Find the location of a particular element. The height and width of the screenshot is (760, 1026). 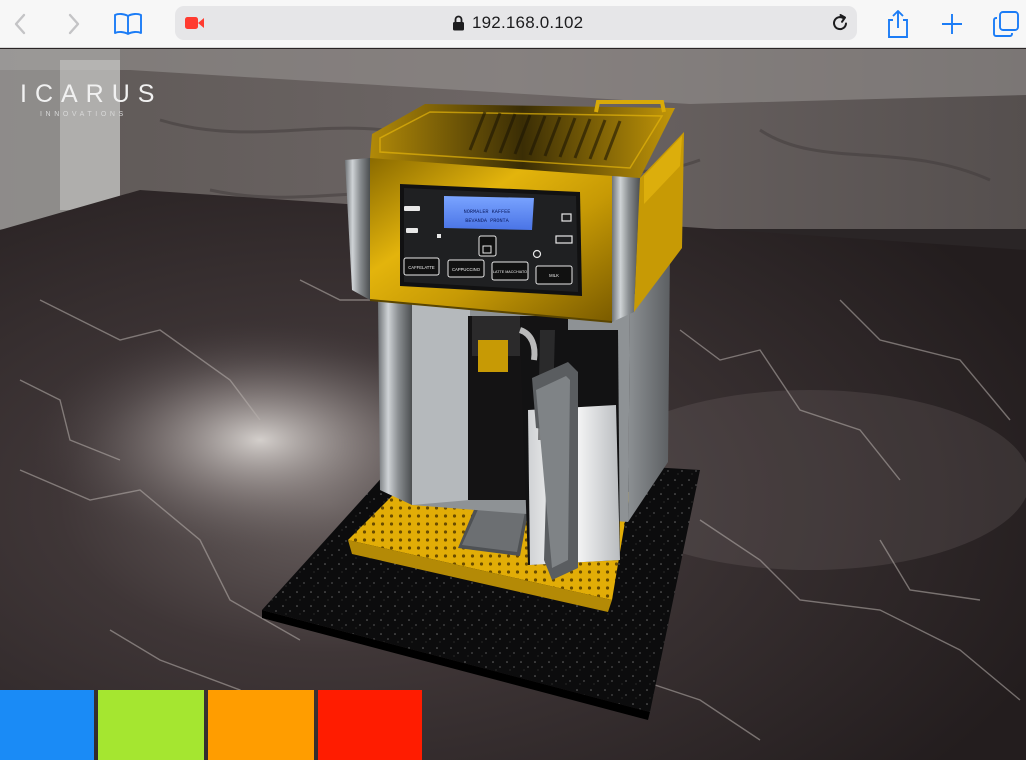

color-swatch-orange is located at coordinates (261, 725).